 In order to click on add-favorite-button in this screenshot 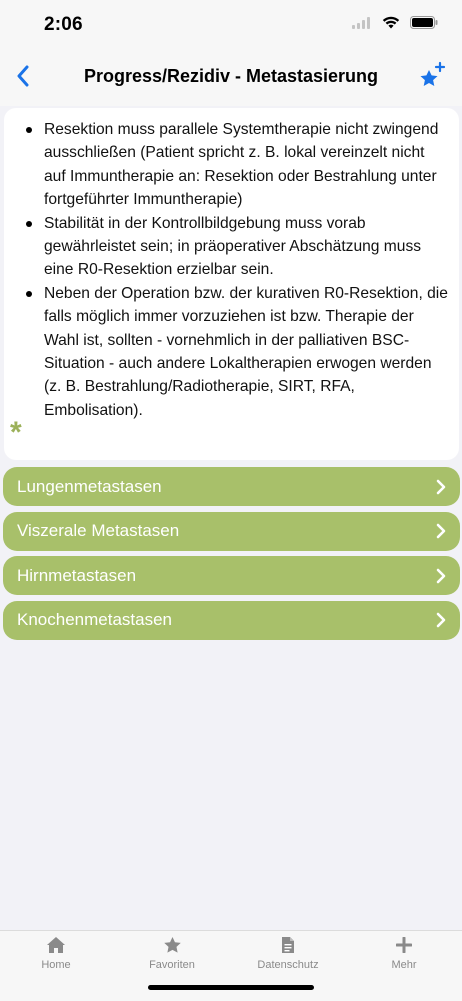, I will do `click(432, 78)`.